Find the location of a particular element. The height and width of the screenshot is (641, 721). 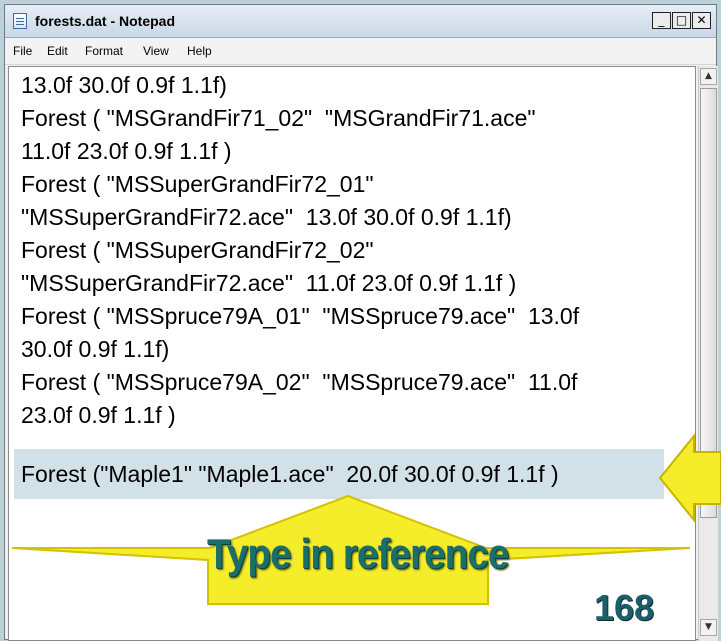

callout-label: Type in reference is located at coordinates (358, 553).